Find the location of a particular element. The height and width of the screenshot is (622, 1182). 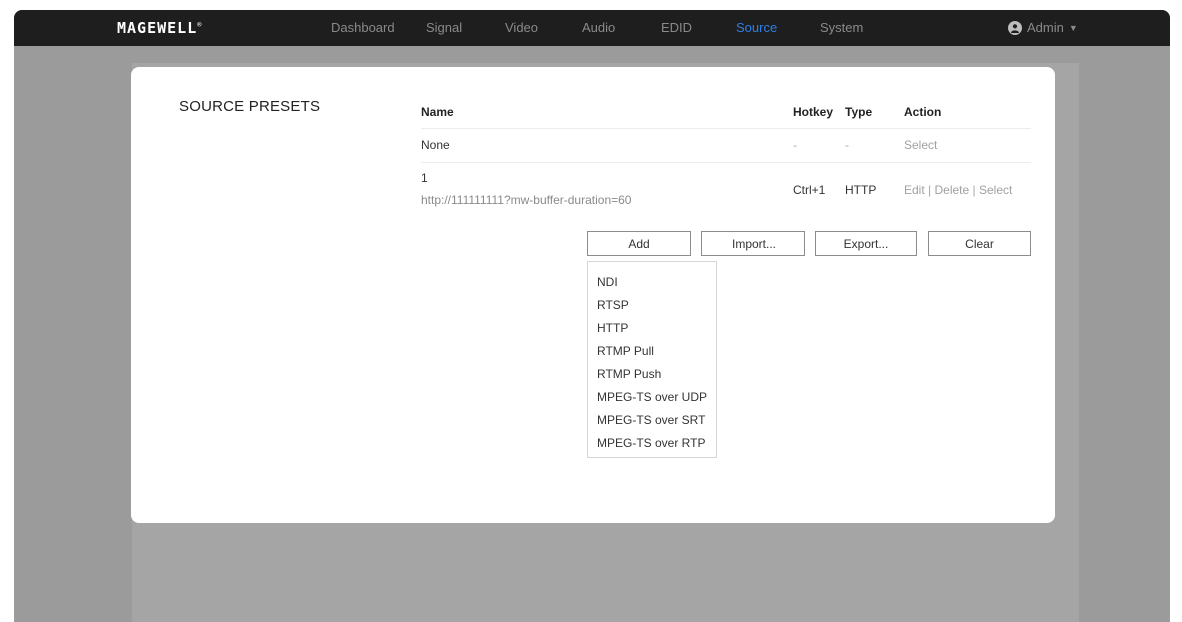

user-avatar-icon is located at coordinates (1015, 27).